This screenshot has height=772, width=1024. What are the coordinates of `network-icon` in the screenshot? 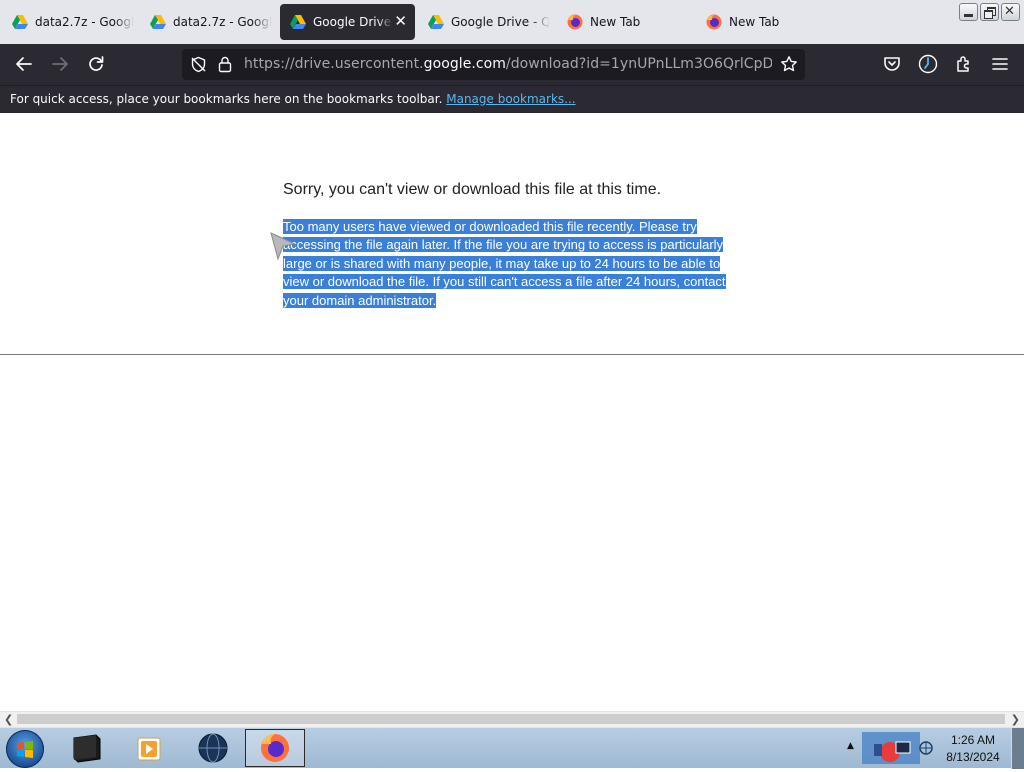 It's located at (926, 748).